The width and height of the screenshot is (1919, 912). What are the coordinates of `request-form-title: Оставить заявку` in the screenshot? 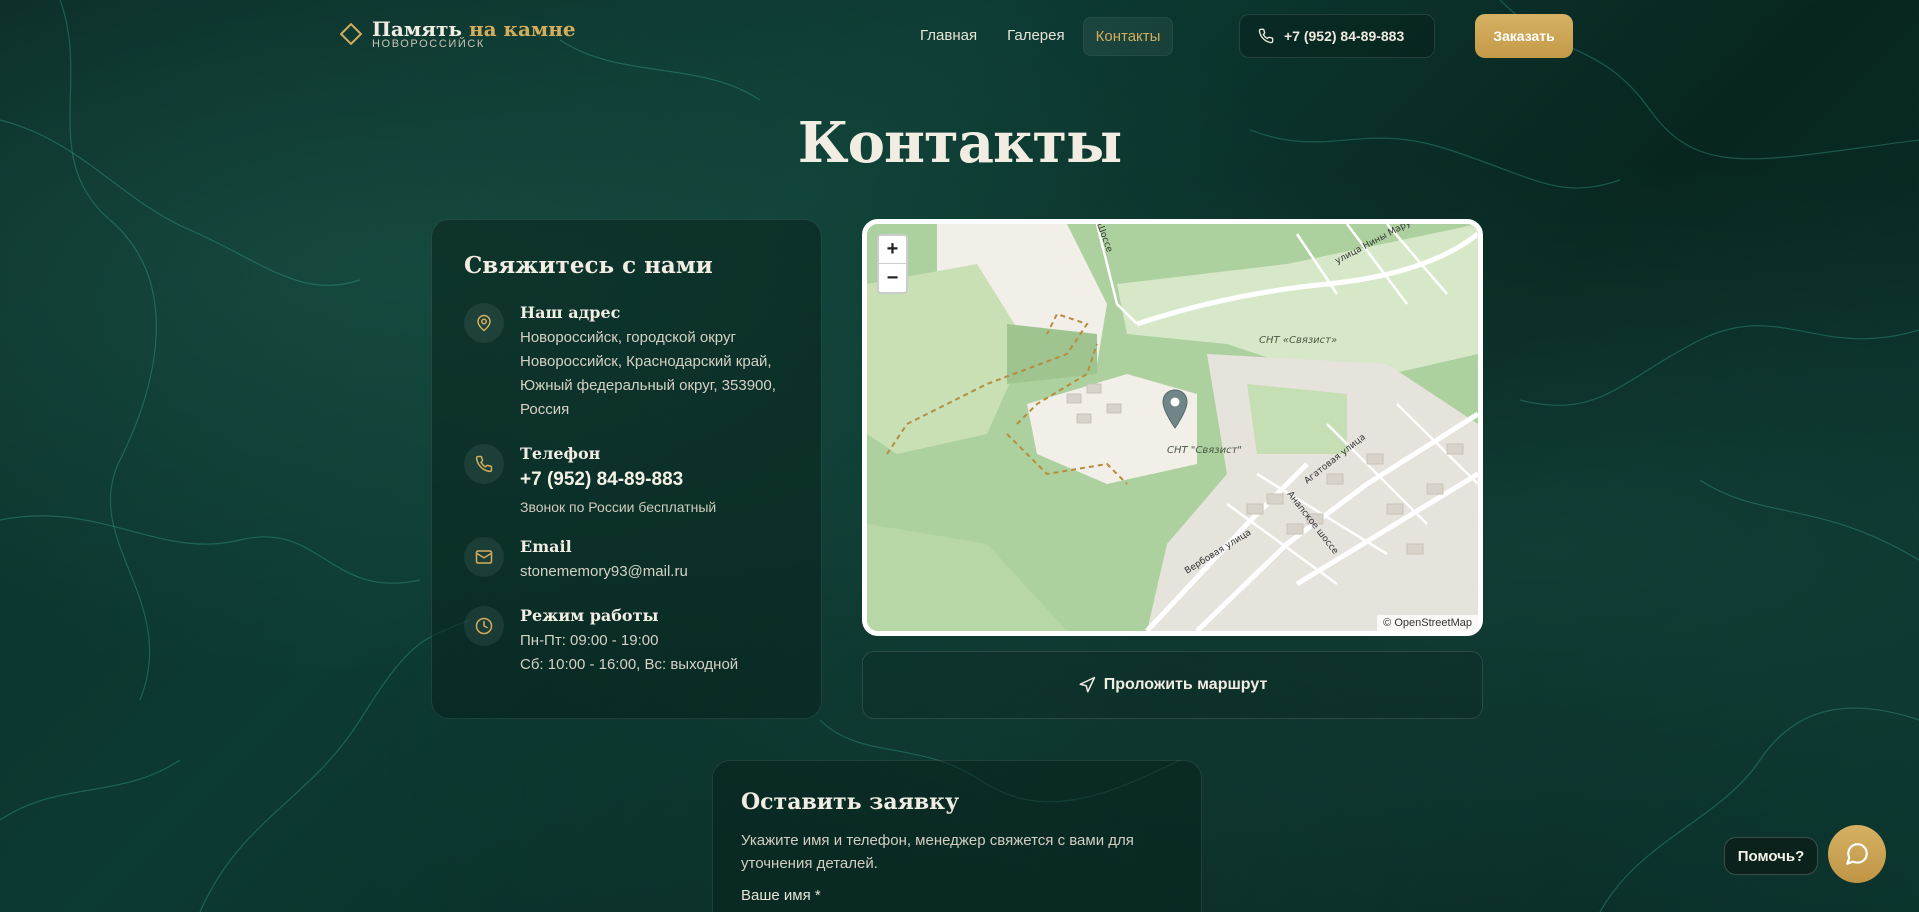 It's located at (850, 802).